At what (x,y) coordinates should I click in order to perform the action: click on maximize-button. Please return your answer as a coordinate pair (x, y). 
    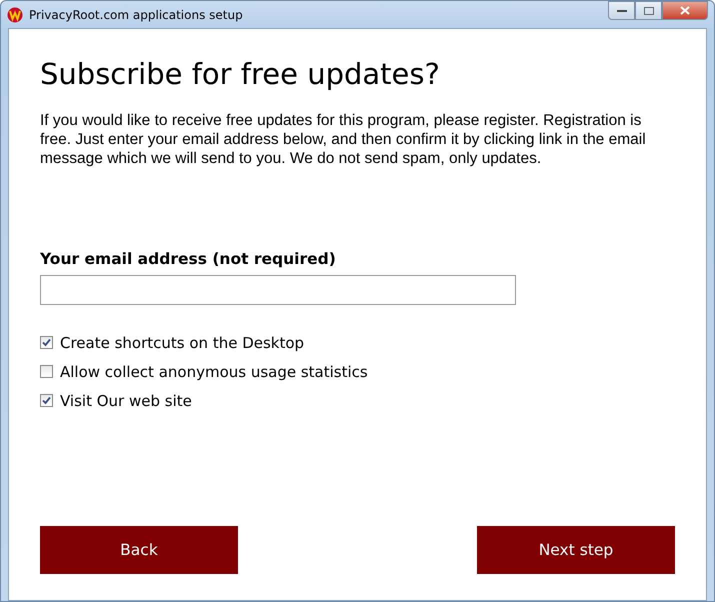
    Looking at the image, I should click on (648, 10).